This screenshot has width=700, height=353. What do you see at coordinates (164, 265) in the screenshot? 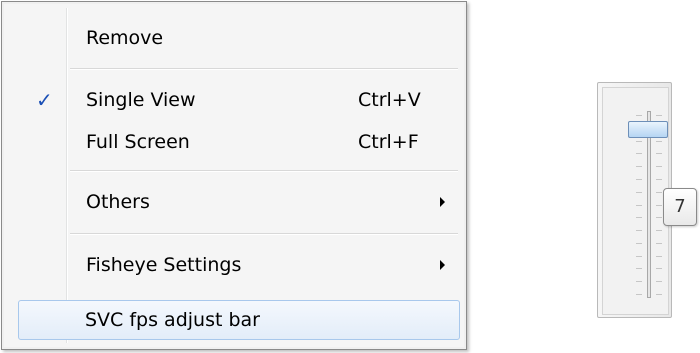
I see `menu-item-label: Fisheye Settings` at bounding box center [164, 265].